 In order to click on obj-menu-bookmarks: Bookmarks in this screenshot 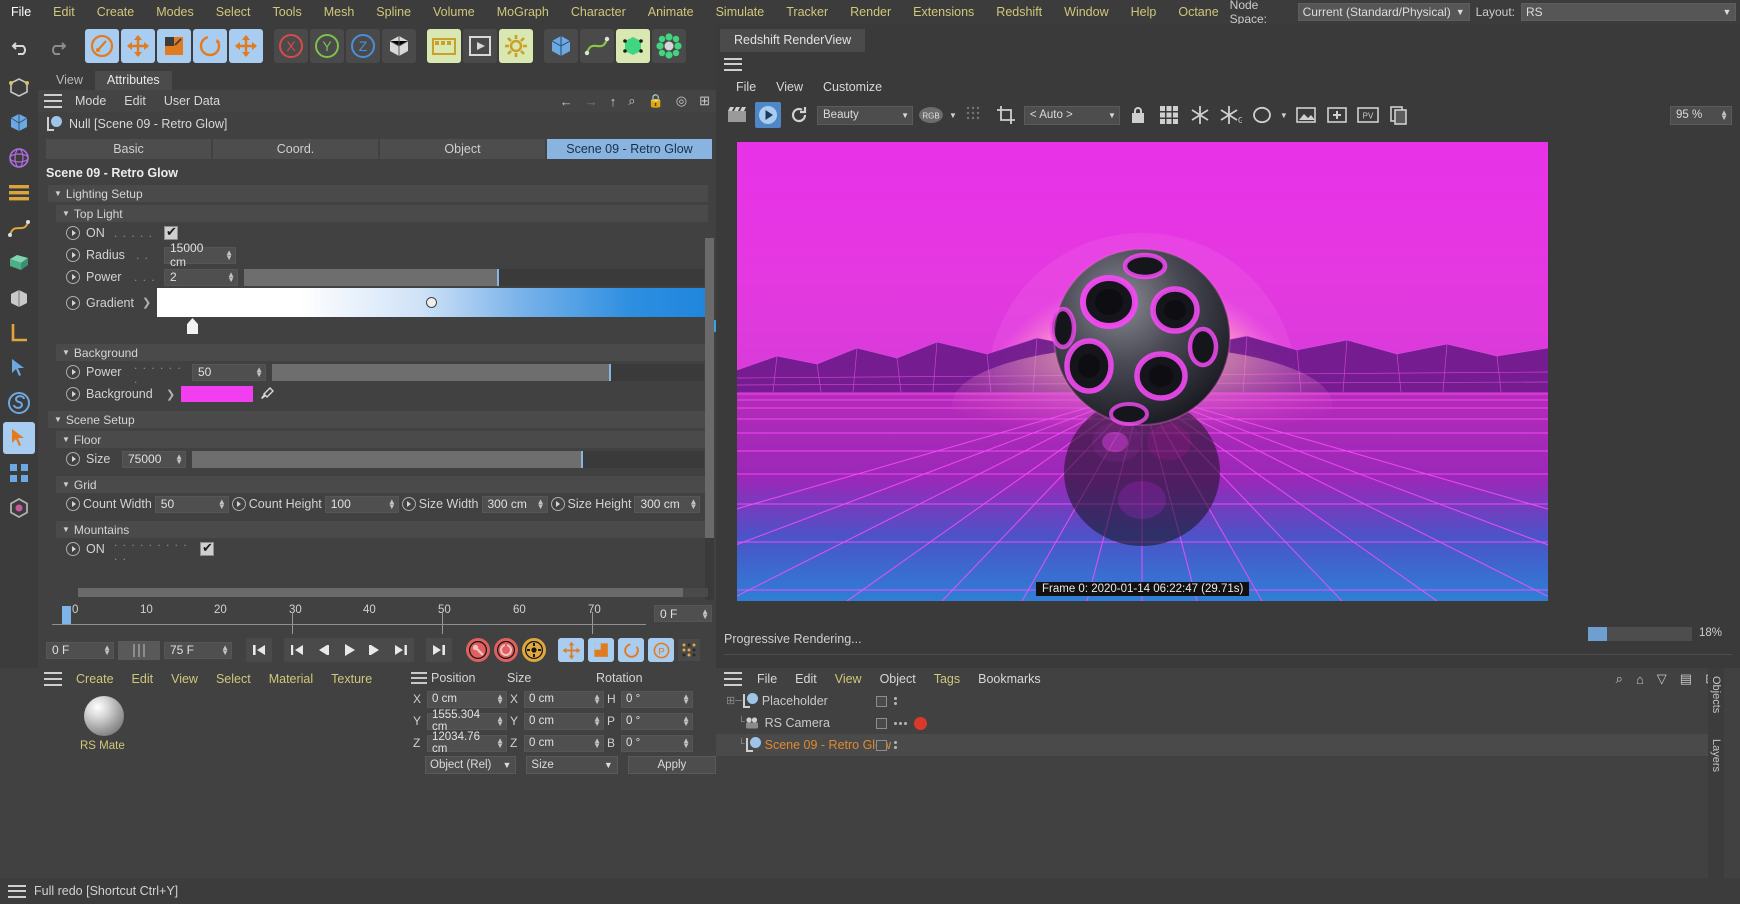, I will do `click(1009, 679)`.